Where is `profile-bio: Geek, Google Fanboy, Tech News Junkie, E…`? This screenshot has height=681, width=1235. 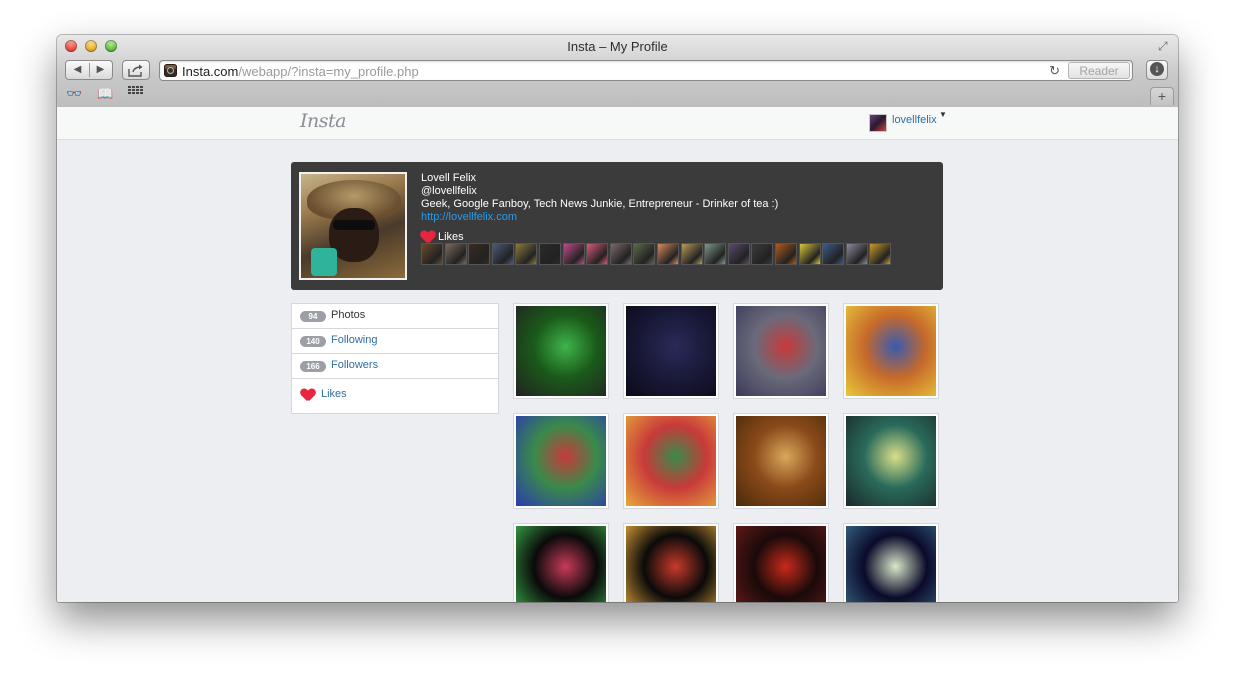 profile-bio: Geek, Google Fanboy, Tech News Junkie, E… is located at coordinates (600, 204).